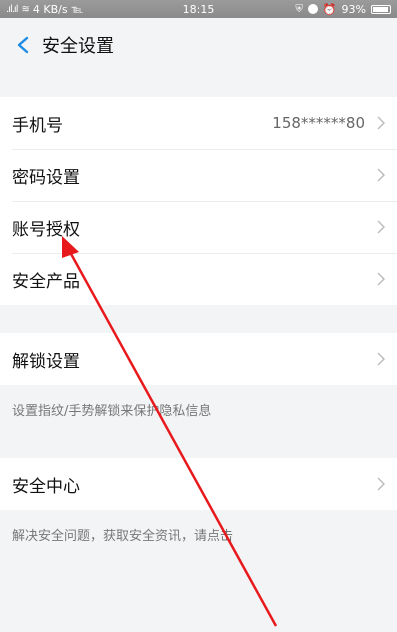  I want to click on account-auth-row: 账号授权, so click(198, 227).